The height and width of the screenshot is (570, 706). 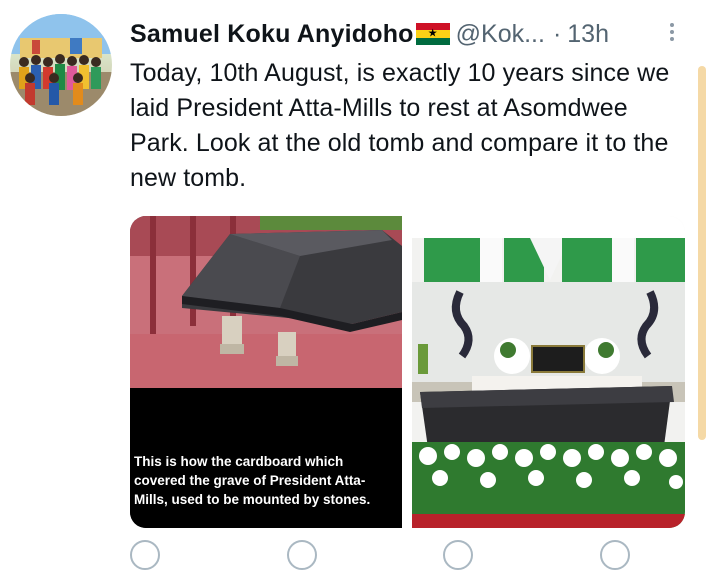 I want to click on like-icon, so click(x=458, y=555).